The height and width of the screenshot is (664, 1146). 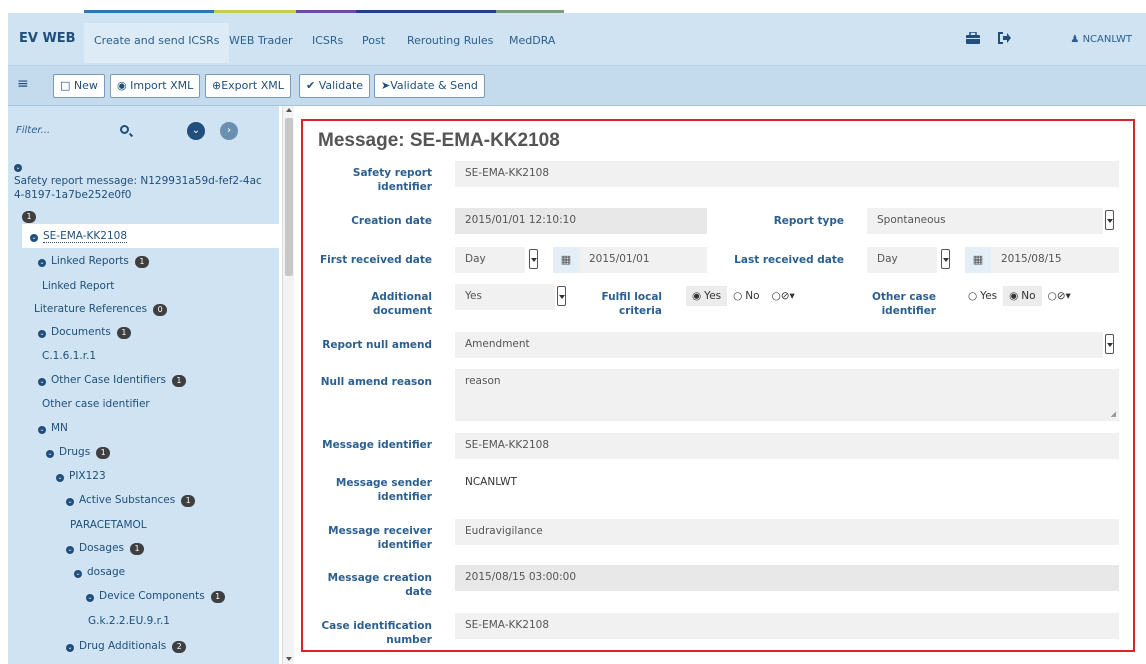 I want to click on other-no-radio: ◉ No, so click(x=1022, y=296).